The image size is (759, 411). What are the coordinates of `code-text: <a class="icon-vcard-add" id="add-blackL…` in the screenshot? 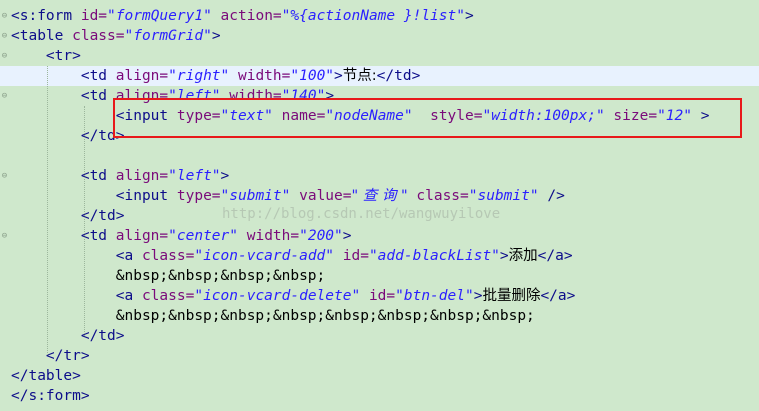 It's located at (292, 256).